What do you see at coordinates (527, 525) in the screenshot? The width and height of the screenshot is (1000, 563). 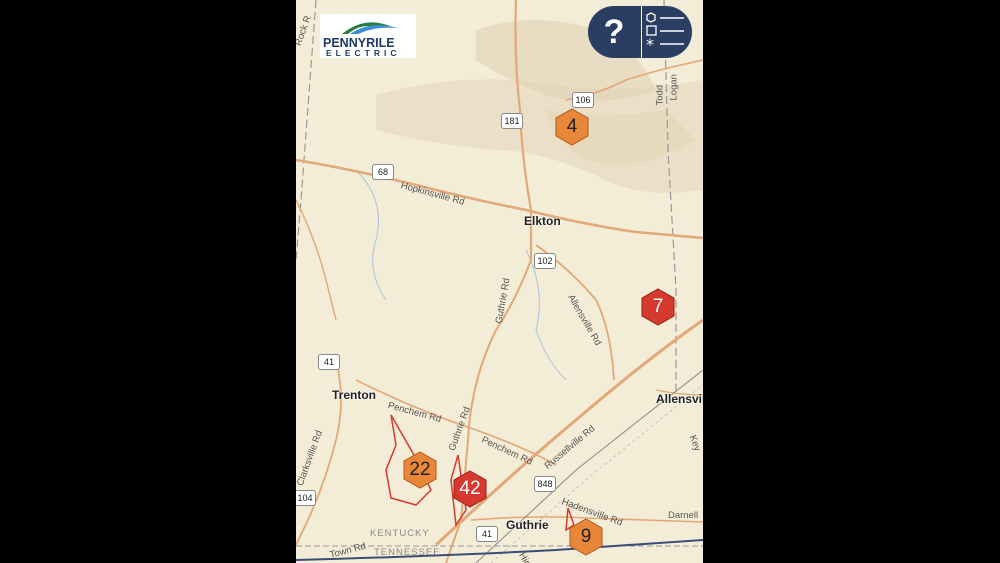 I see `place-label-guthrie: Guthrie` at bounding box center [527, 525].